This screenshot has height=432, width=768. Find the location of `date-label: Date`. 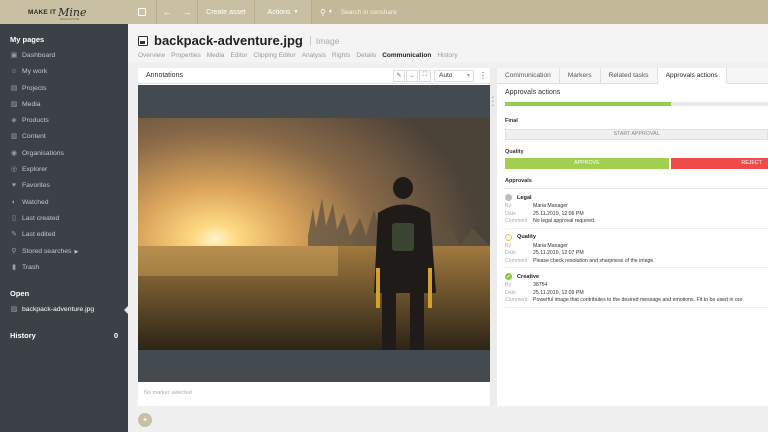

date-label: Date is located at coordinates (510, 292).